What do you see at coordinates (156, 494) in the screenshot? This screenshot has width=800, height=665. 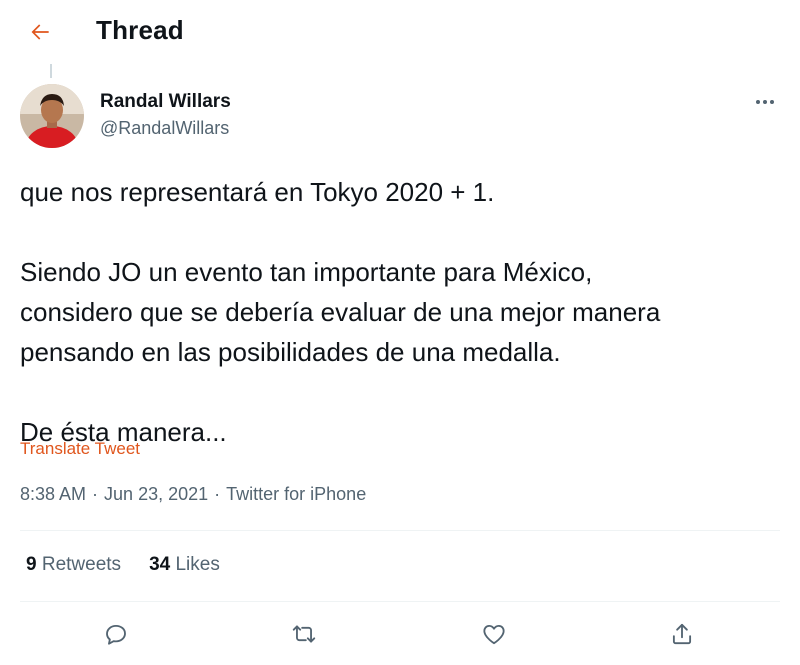 I see `tweet-date: Jun 23, 2021` at bounding box center [156, 494].